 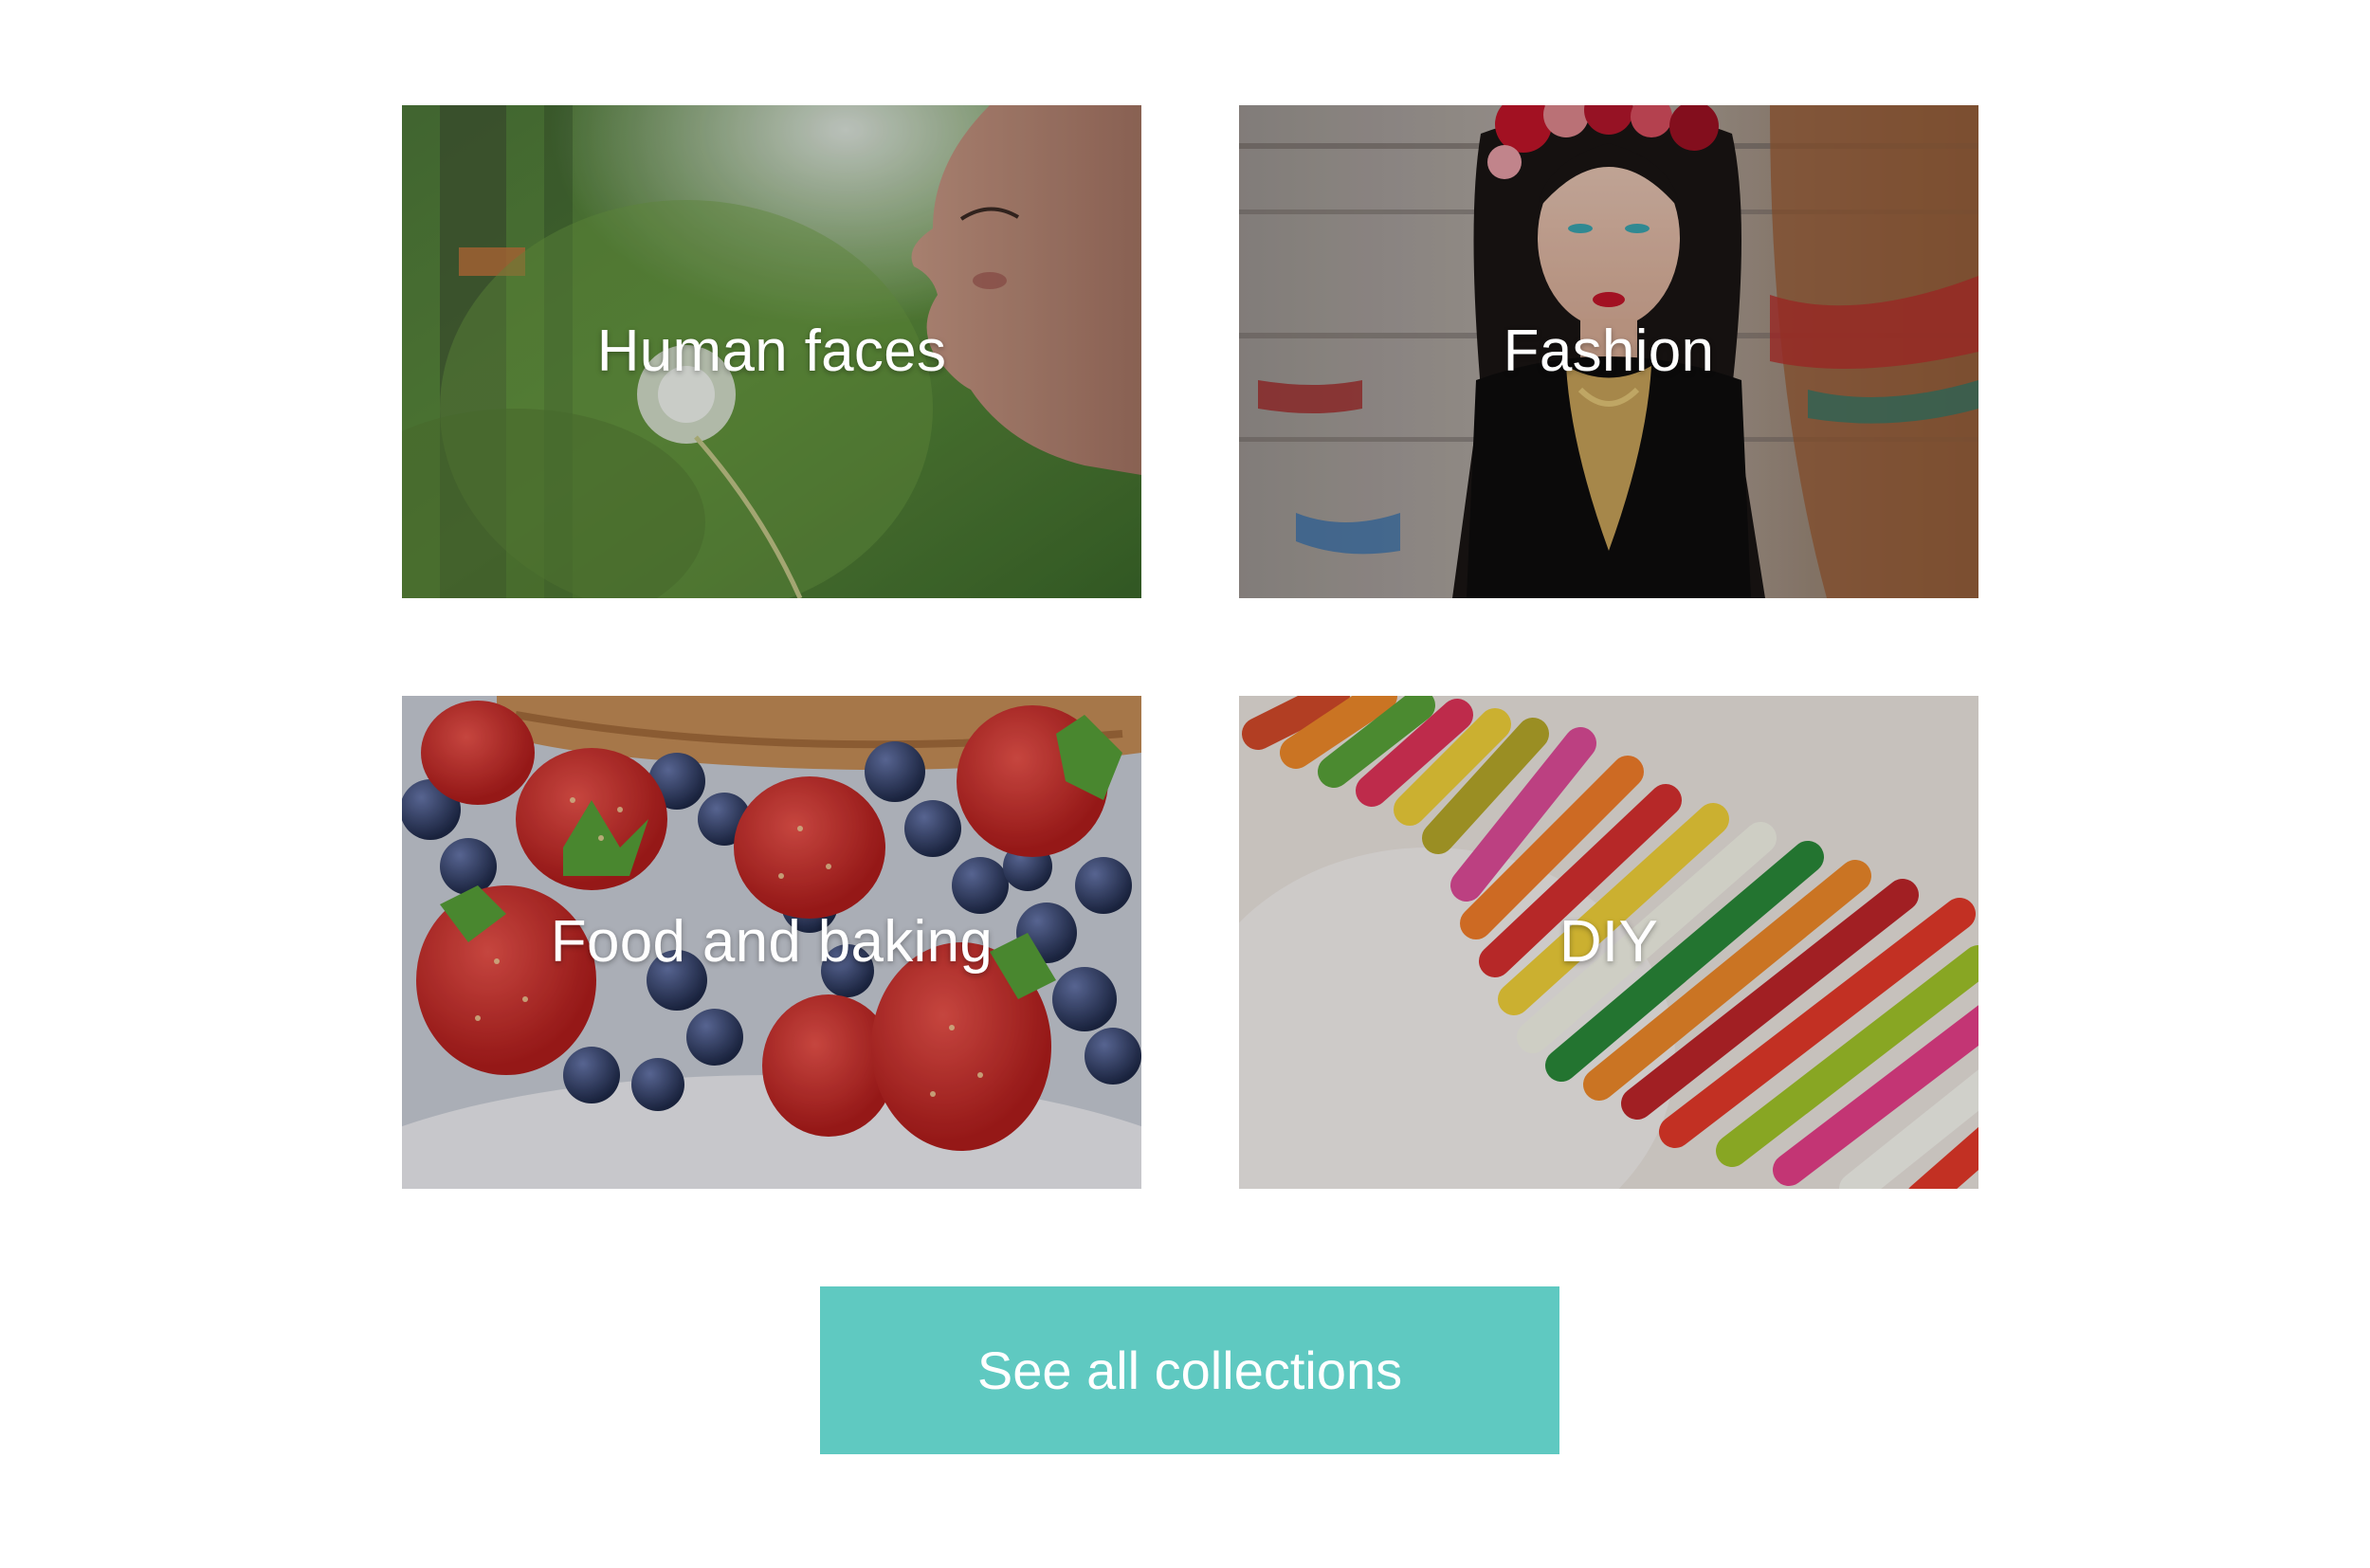 I want to click on see-all-collections-button: See all collections, so click(x=1189, y=1370).